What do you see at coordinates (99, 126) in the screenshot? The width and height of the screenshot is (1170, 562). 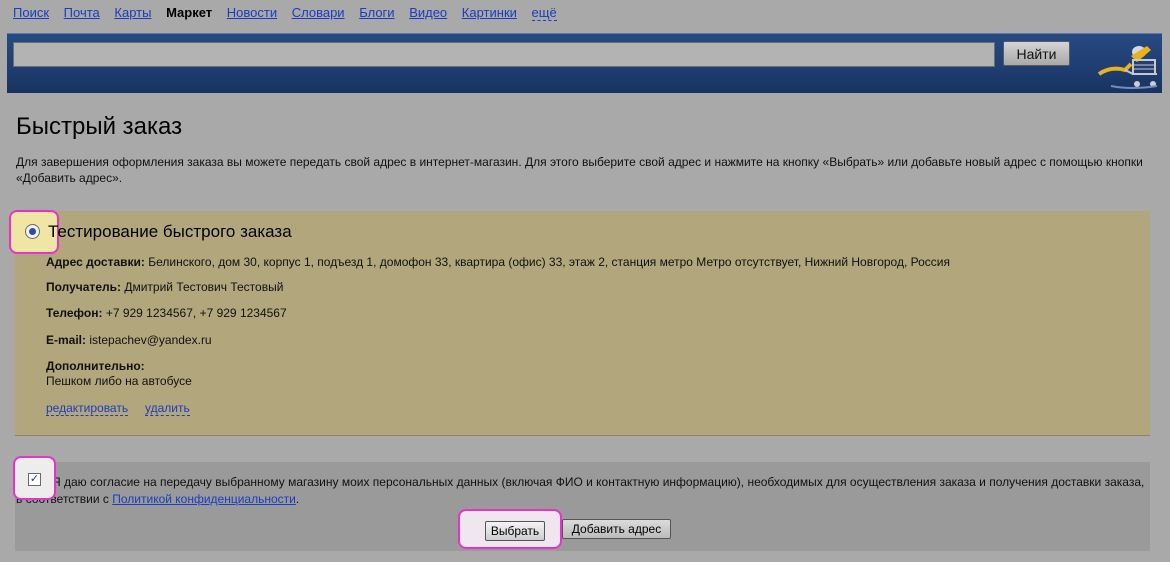 I see `page-title: Быстрый заказ` at bounding box center [99, 126].